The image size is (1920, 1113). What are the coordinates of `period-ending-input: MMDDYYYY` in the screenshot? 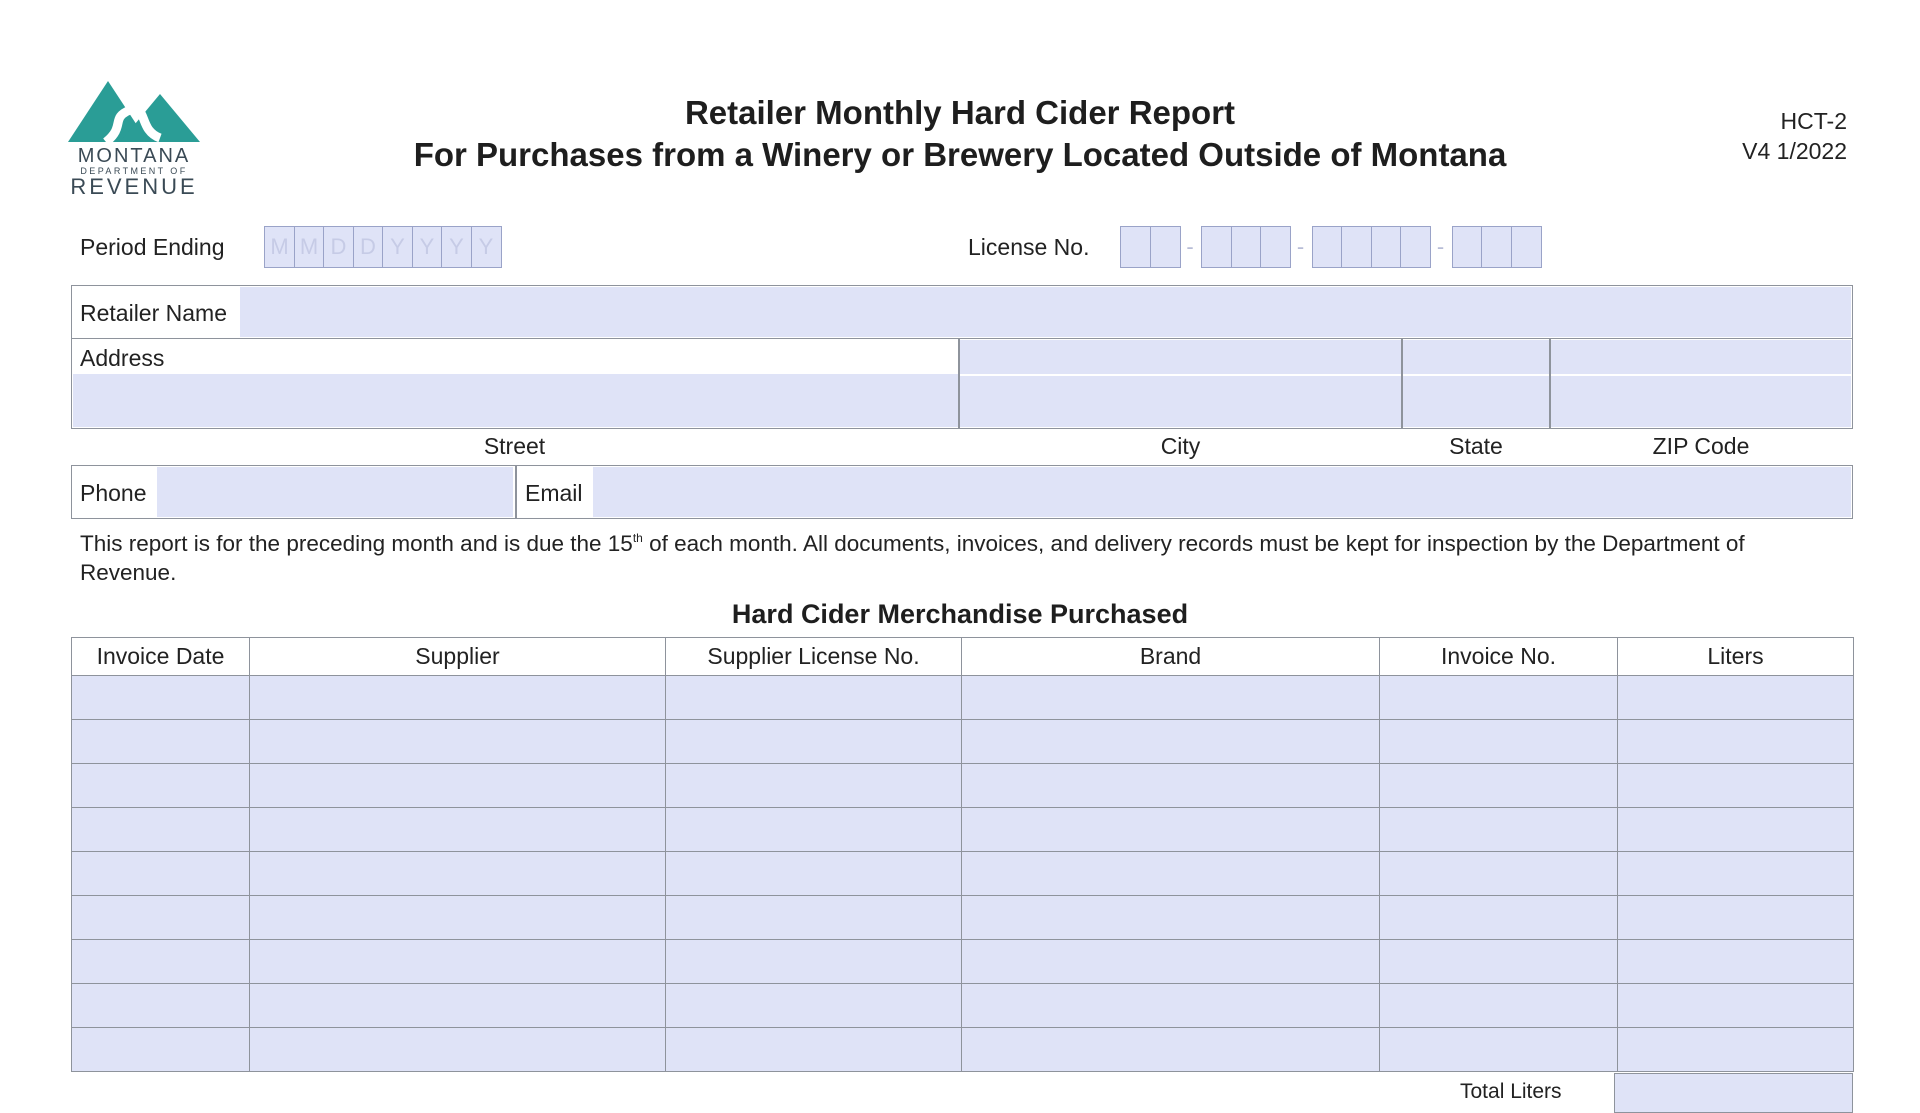 It's located at (383, 247).